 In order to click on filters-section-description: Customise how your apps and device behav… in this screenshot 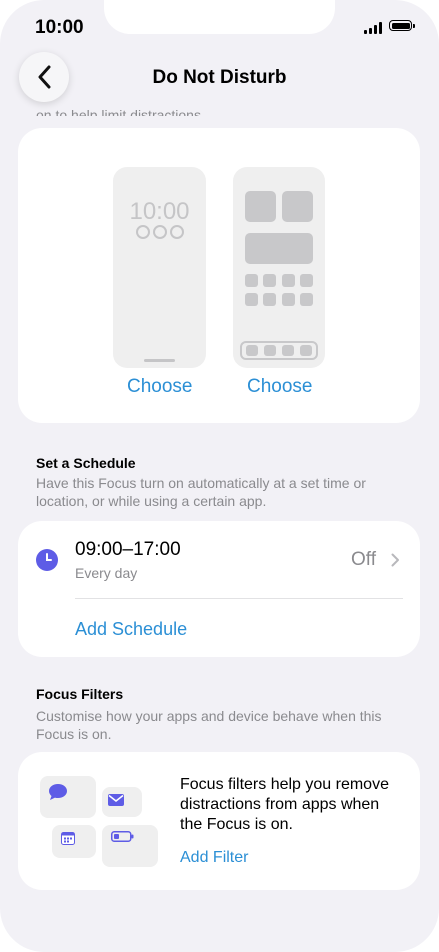, I will do `click(209, 725)`.